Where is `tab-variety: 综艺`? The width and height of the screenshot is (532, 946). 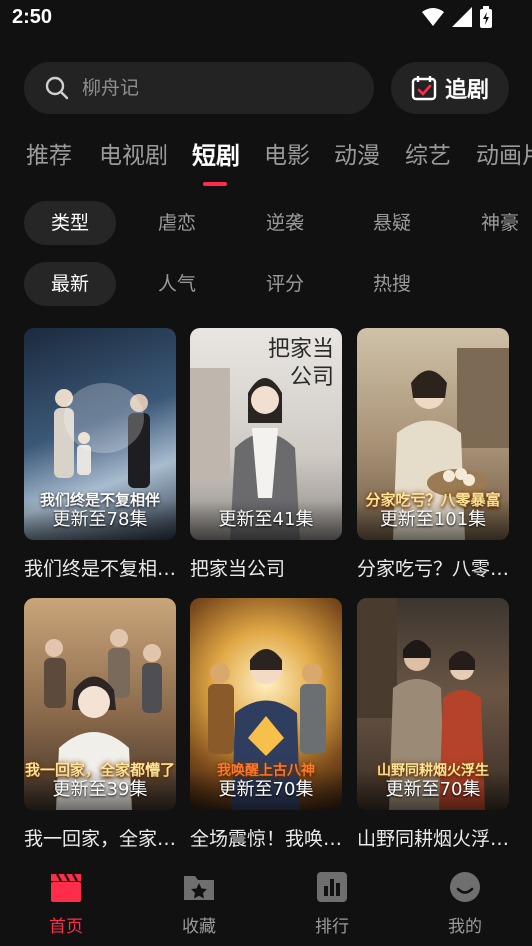 tab-variety: 综艺 is located at coordinates (428, 153).